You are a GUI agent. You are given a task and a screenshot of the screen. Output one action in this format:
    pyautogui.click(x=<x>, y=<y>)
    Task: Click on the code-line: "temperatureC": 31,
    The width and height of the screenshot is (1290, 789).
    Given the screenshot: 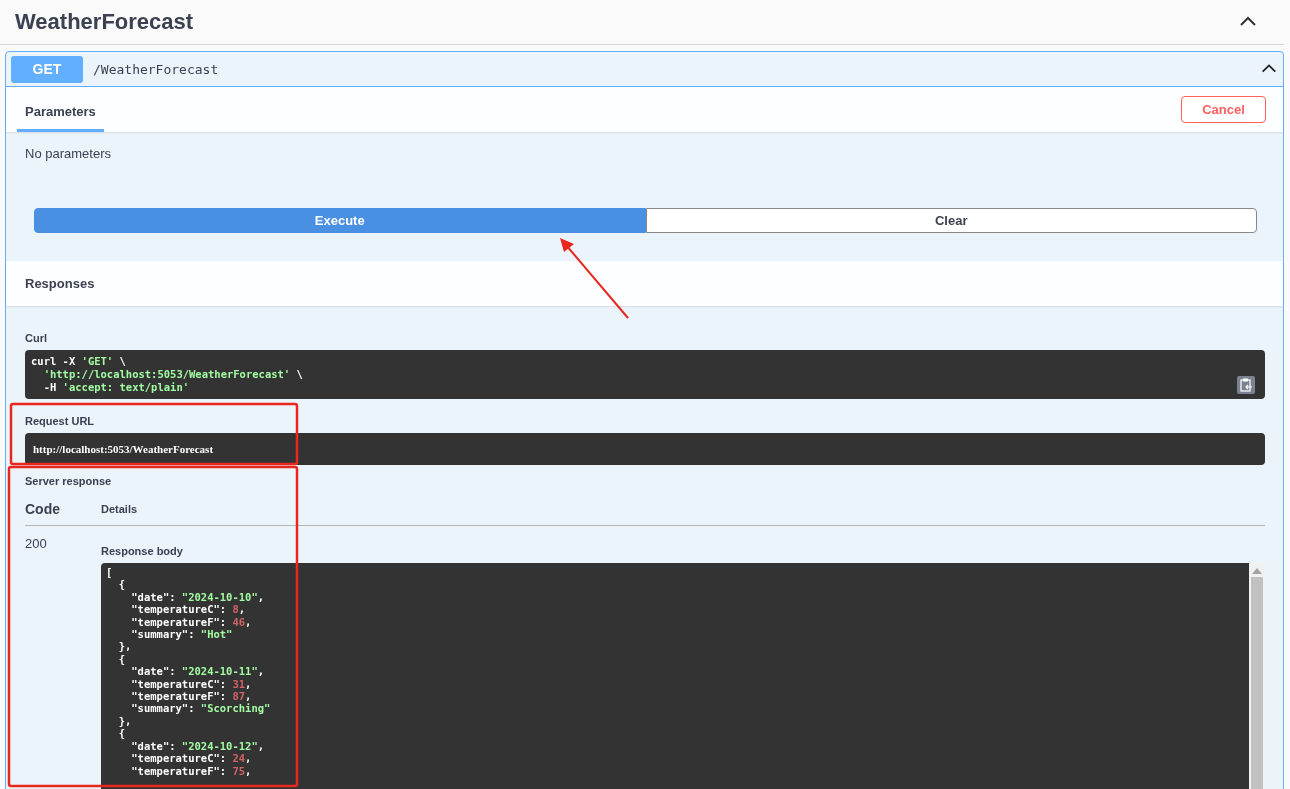 What is the action you would take?
    pyautogui.click(x=191, y=684)
    